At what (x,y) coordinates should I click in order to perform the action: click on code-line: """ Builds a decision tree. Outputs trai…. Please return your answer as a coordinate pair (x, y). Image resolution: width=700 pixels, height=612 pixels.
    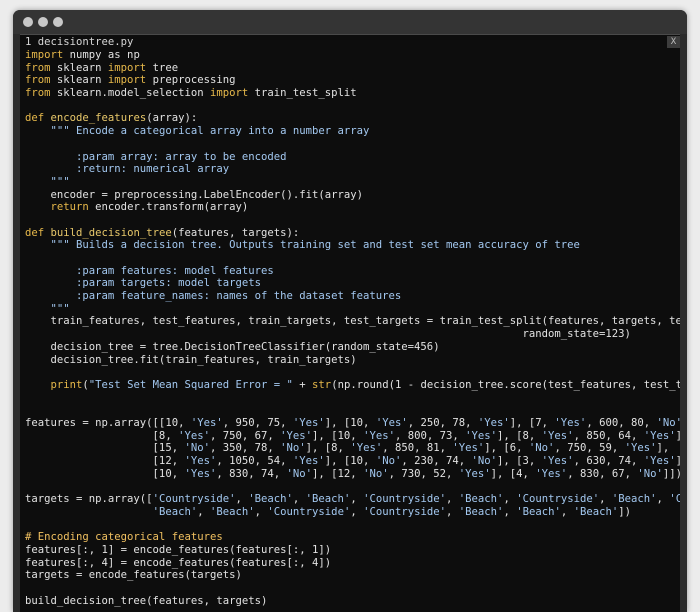
    Looking at the image, I should click on (352, 245).